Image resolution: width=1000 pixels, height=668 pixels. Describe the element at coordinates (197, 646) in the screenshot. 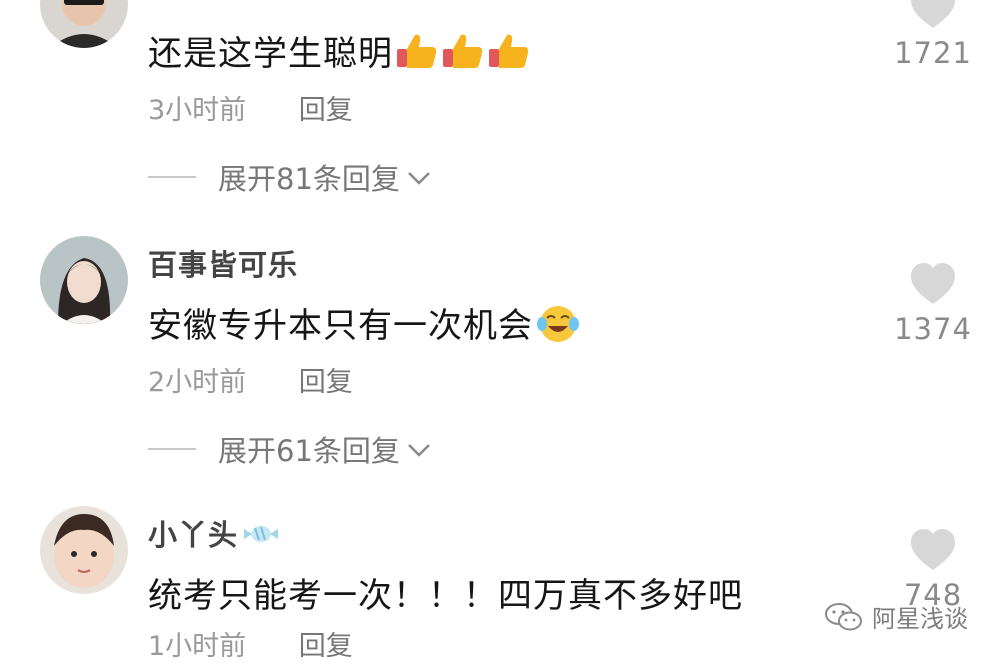

I see `timestamp: 1小时前` at that location.